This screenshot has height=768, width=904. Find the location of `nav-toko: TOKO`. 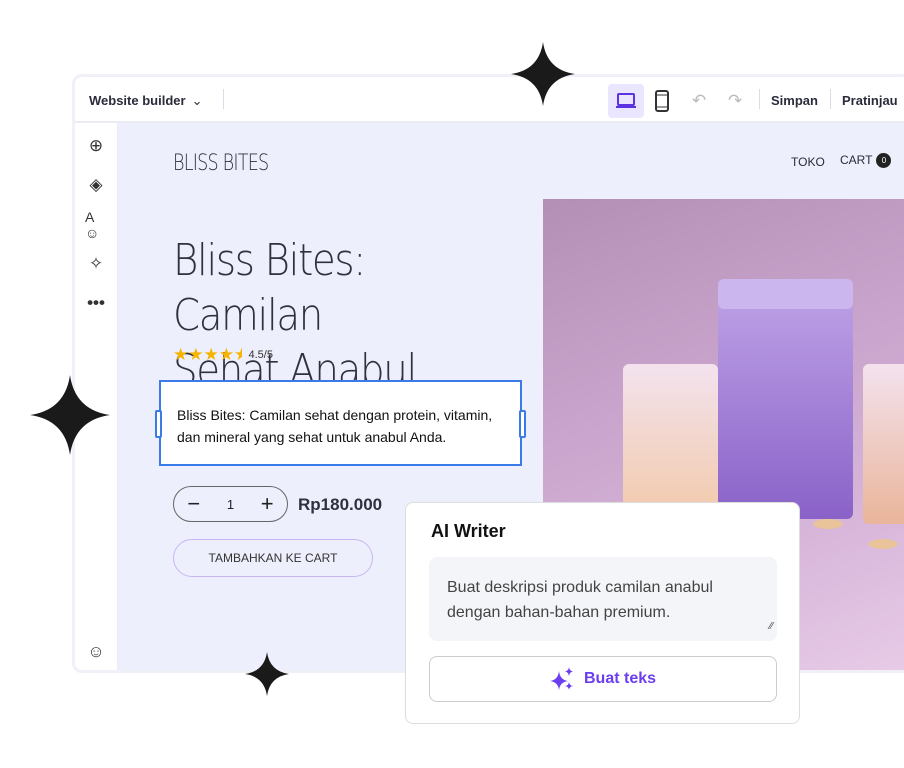

nav-toko: TOKO is located at coordinates (808, 162).